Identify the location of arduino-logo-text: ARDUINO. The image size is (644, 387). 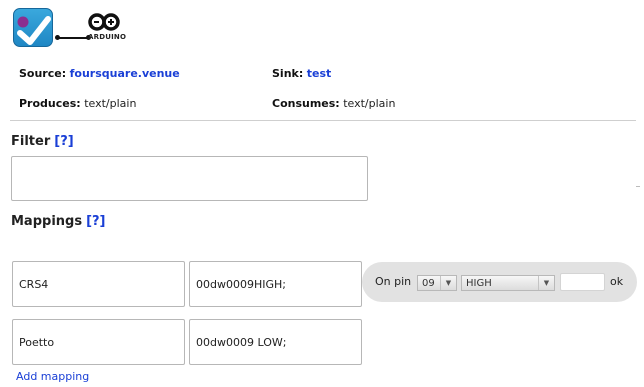
(107, 37).